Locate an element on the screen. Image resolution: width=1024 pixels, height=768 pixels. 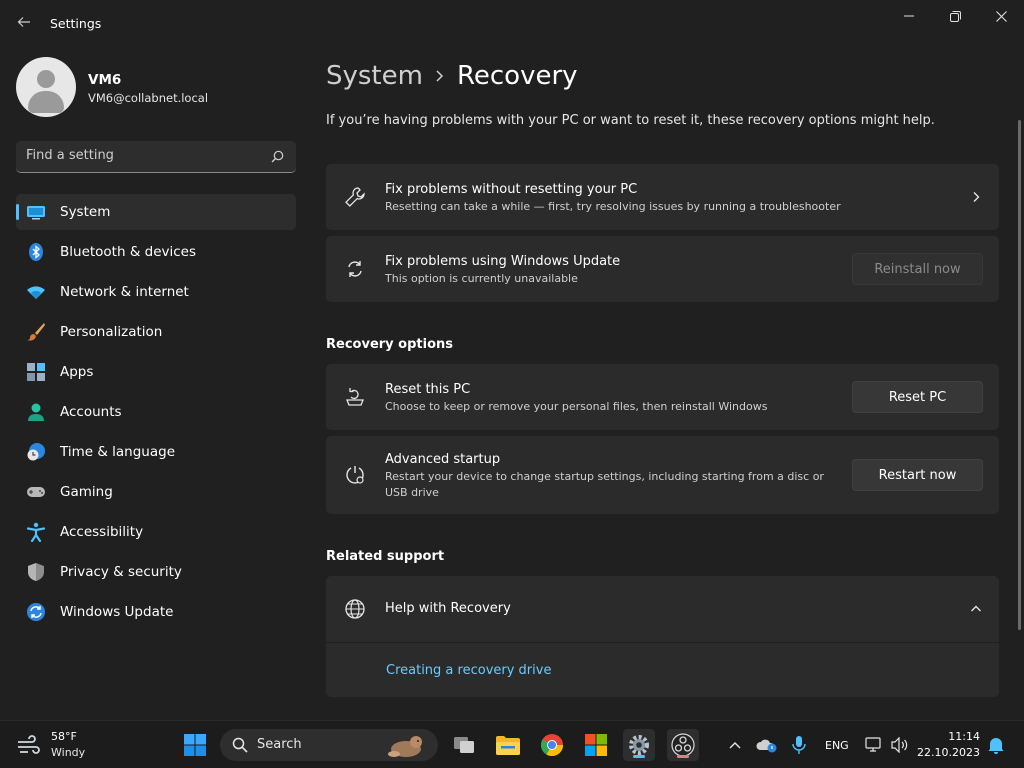
sidebar-item-accounts: Accounts is located at coordinates (156, 412).